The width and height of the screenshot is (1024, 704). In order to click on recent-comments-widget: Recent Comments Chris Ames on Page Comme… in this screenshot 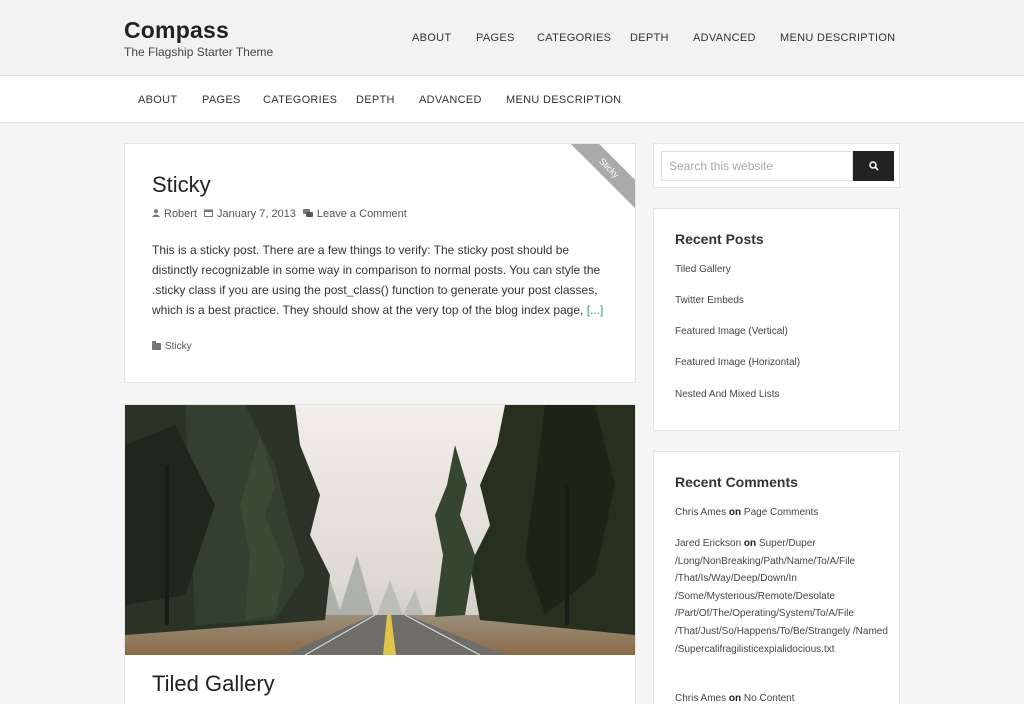, I will do `click(776, 577)`.